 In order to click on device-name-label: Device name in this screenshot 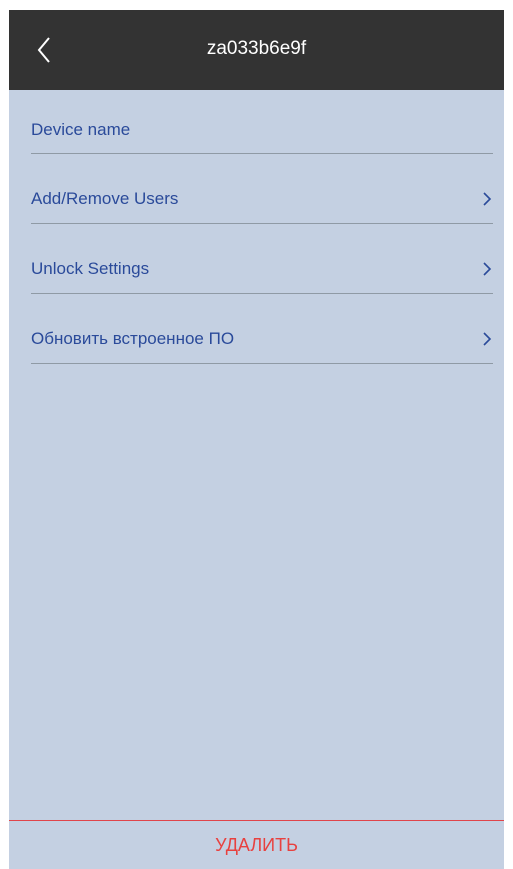, I will do `click(81, 129)`.